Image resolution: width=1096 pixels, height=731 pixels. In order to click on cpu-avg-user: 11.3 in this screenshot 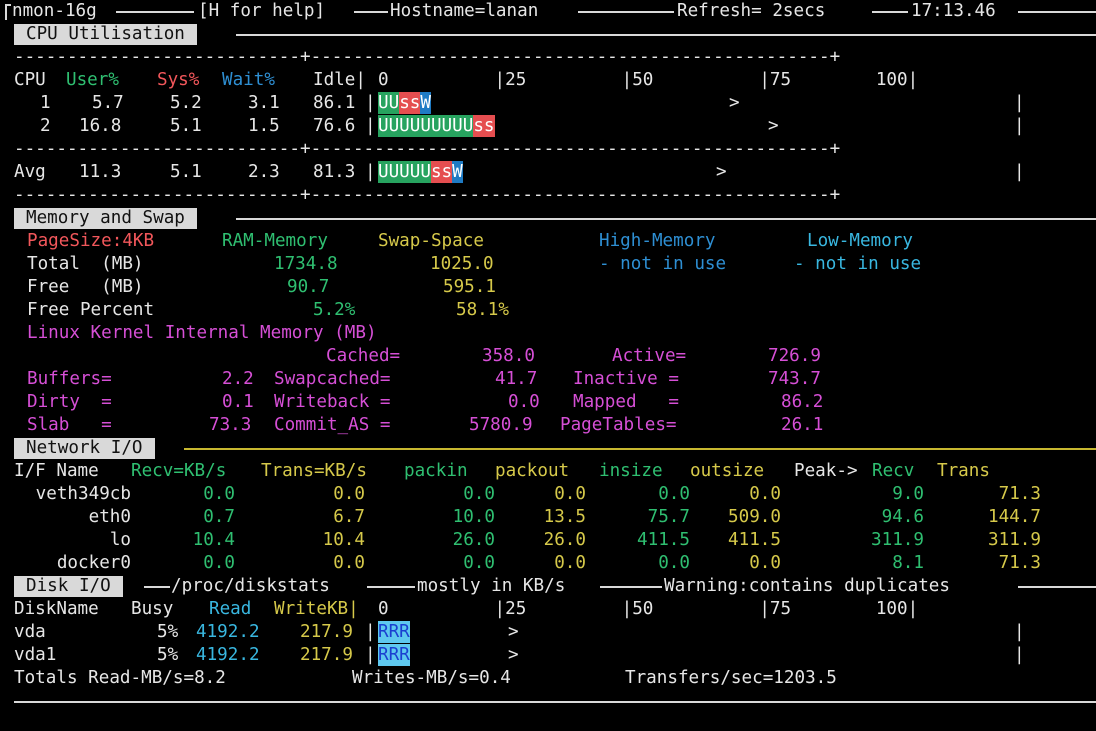, I will do `click(100, 172)`.